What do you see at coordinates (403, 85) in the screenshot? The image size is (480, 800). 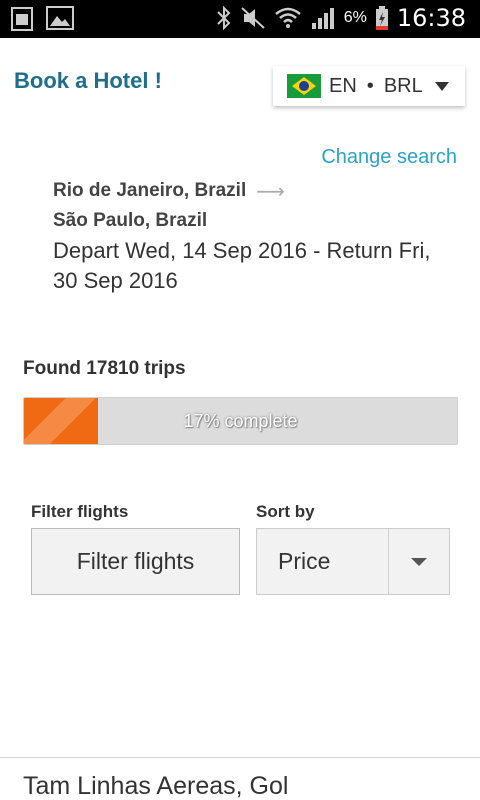 I see `currency-code: BRL` at bounding box center [403, 85].